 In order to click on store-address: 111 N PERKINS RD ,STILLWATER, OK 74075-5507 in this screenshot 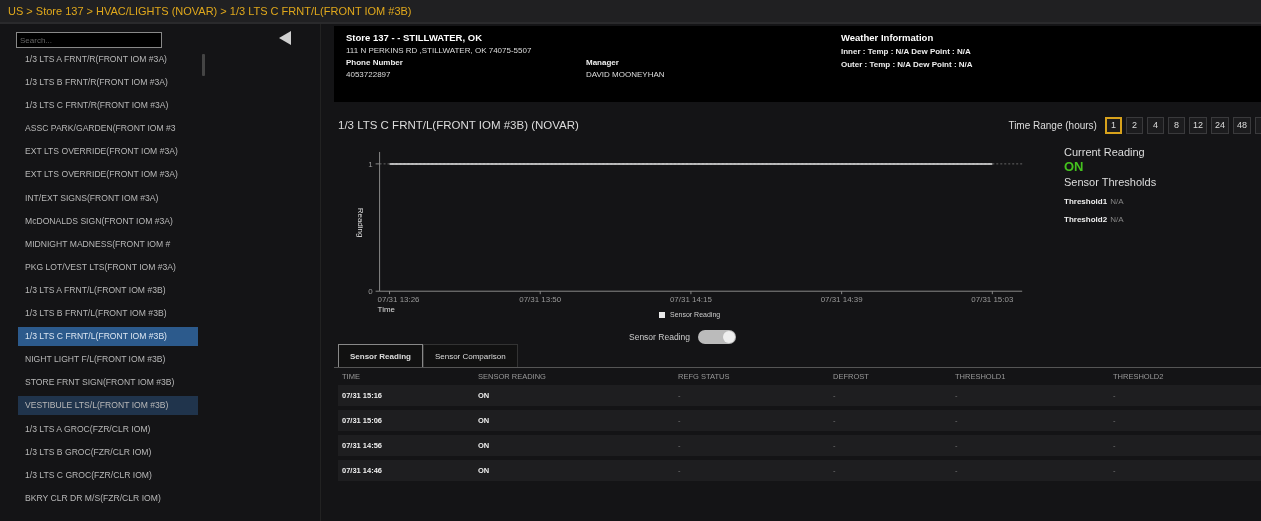, I will do `click(439, 50)`.